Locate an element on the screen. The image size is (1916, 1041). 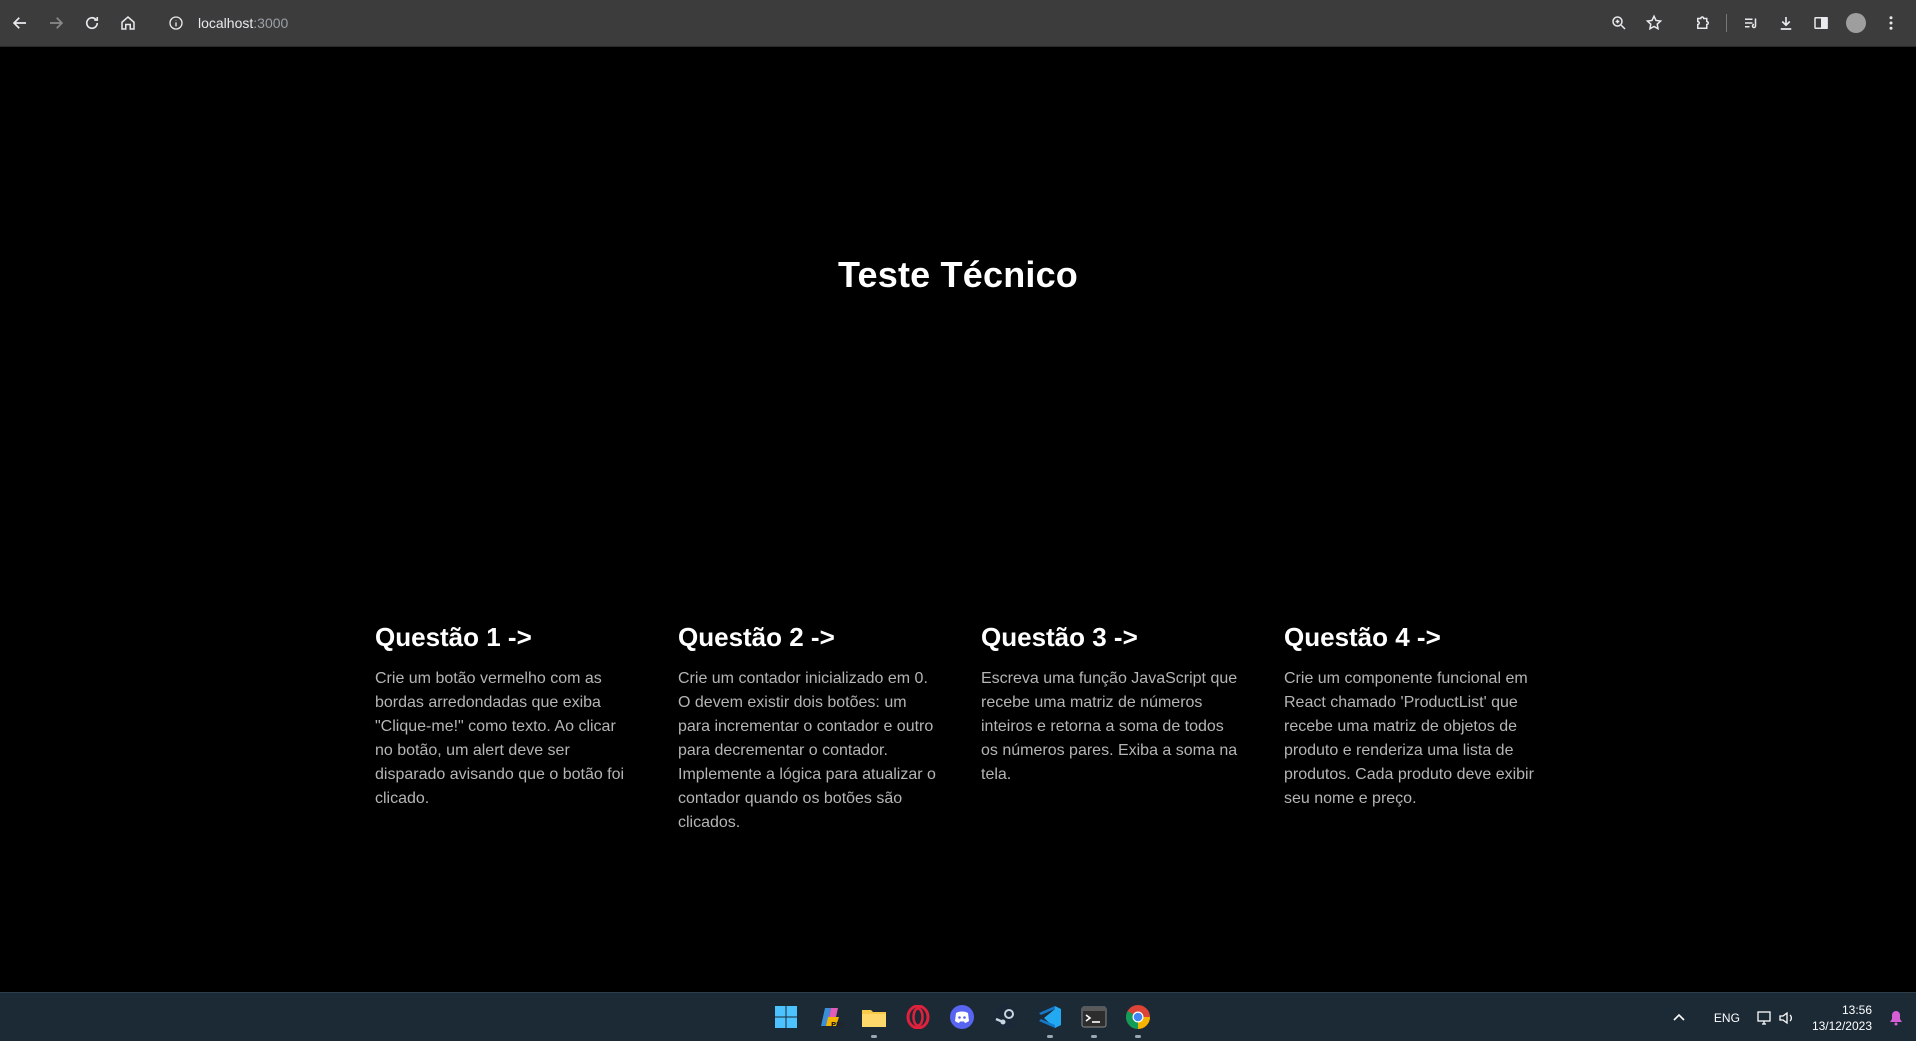
info-icon is located at coordinates (176, 23).